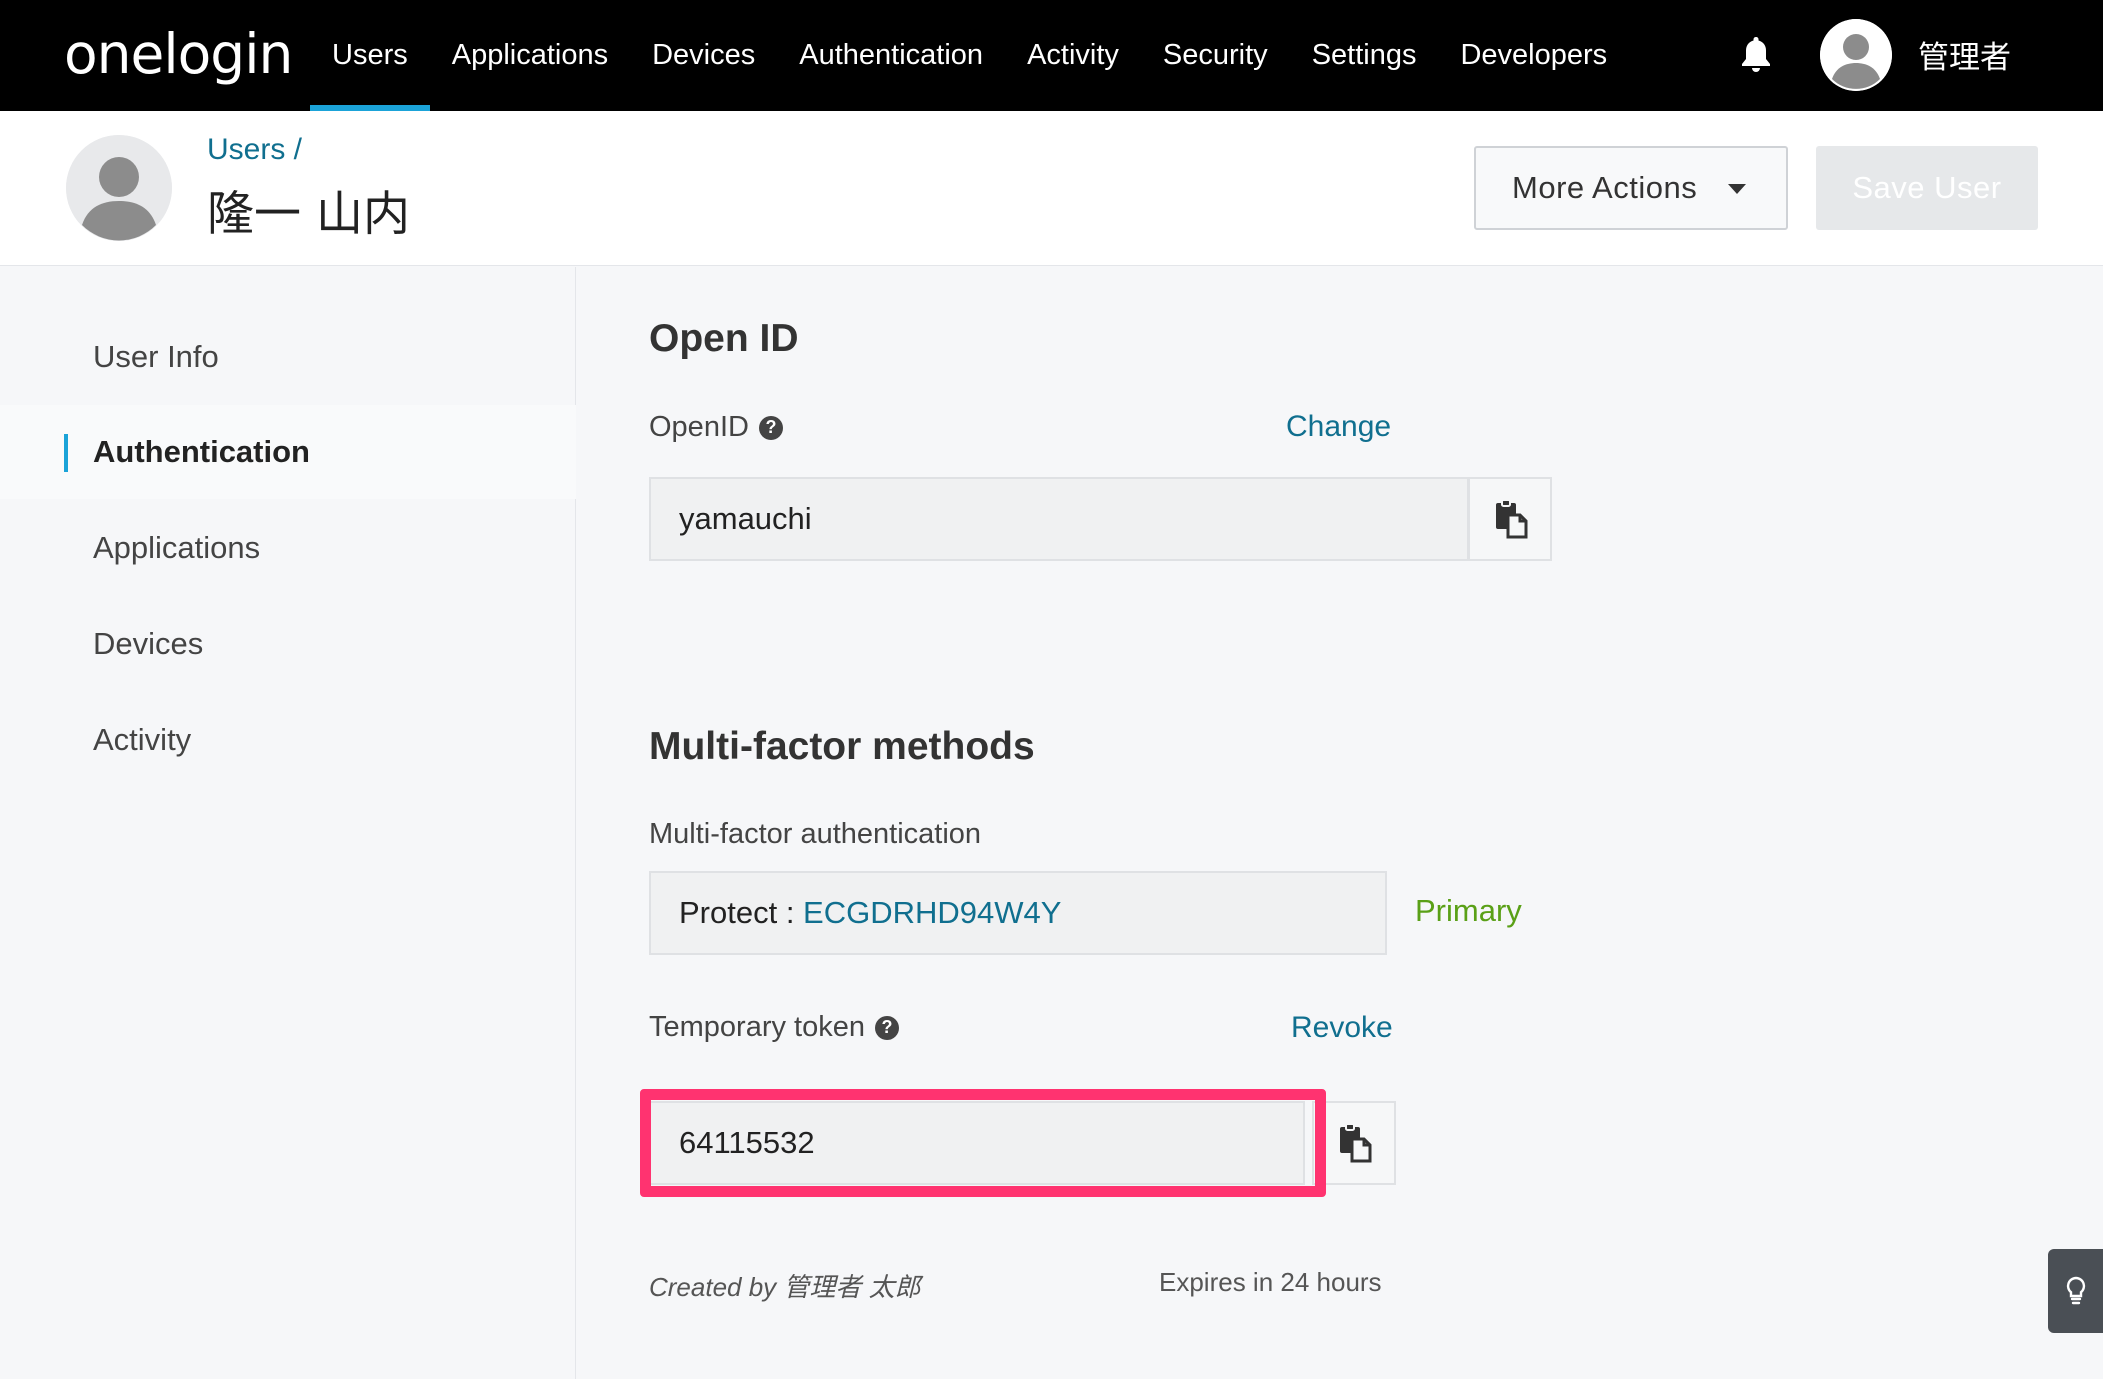 The image size is (2103, 1379). Describe the element at coordinates (745, 518) in the screenshot. I see `openid-value: yamauchi` at that location.